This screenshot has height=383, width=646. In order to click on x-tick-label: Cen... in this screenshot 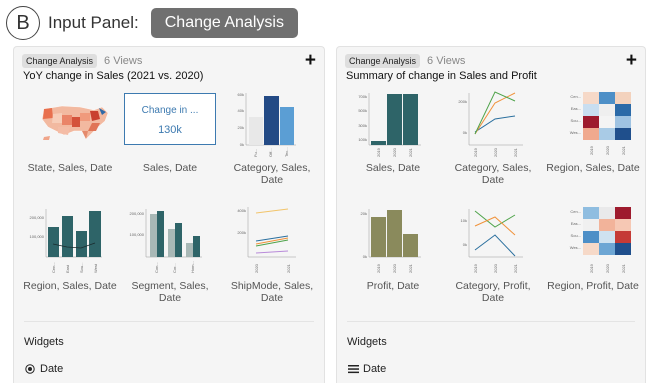, I will do `click(53, 267)`.